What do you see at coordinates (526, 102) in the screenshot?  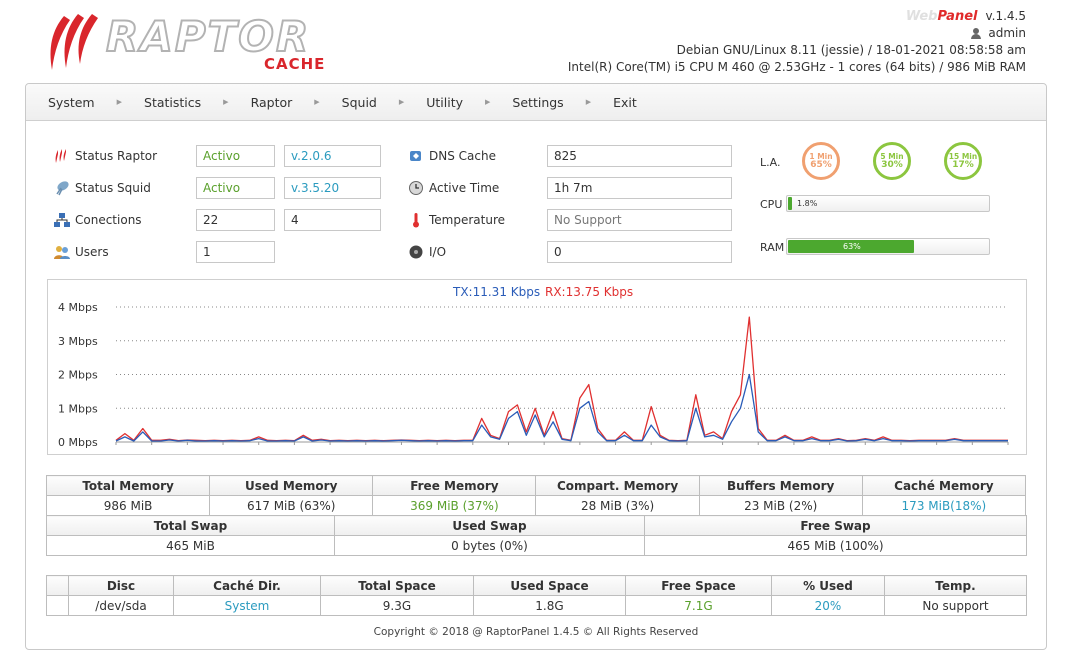 I see `menu-settings: Settings` at bounding box center [526, 102].